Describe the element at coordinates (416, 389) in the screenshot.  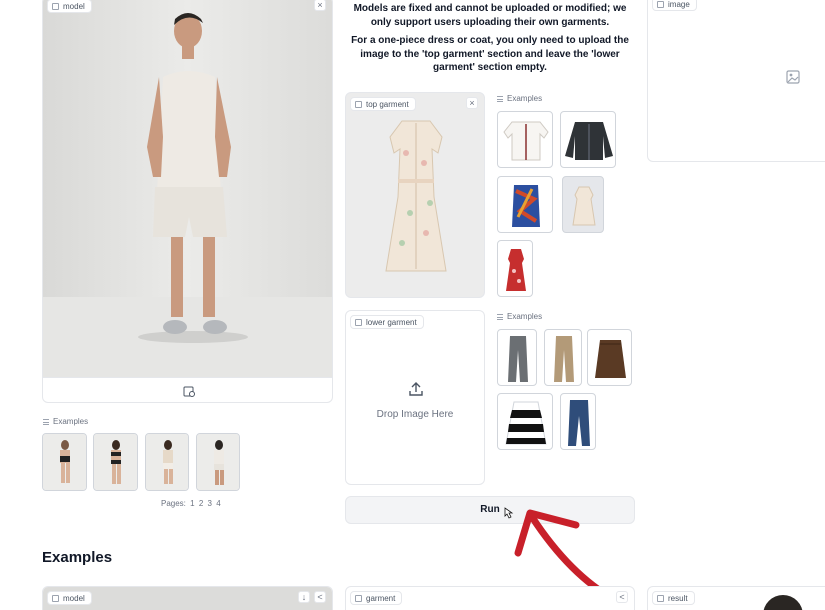
I see `upload-icon` at that location.